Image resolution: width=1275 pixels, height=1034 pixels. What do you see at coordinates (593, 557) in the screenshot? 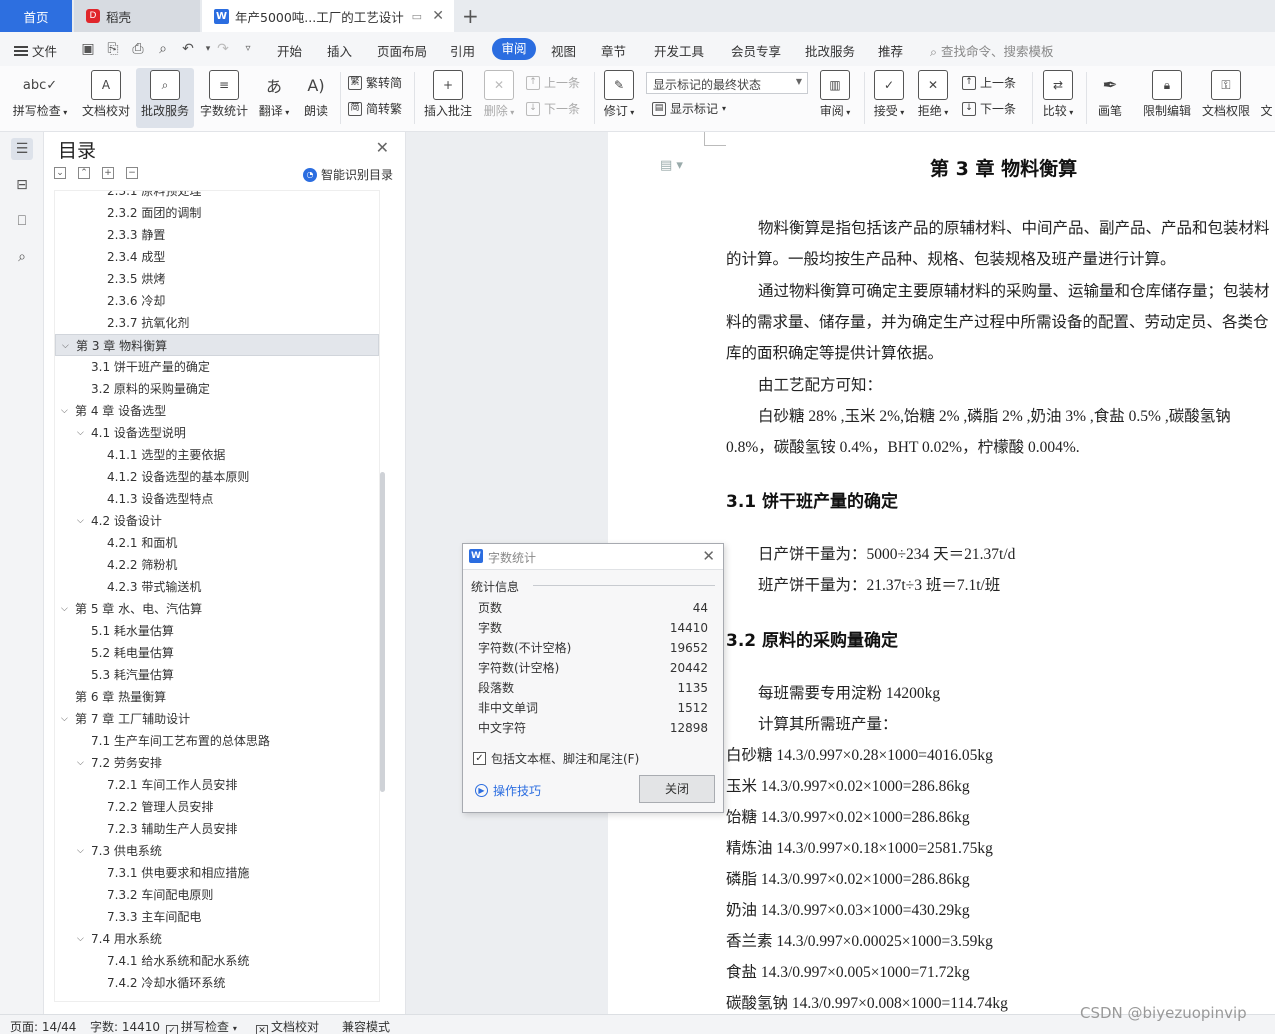
I see `dialog-title-bar: W 字数统计 ✕` at bounding box center [593, 557].